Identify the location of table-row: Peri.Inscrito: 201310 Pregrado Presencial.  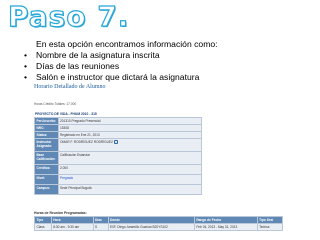
(118, 121).